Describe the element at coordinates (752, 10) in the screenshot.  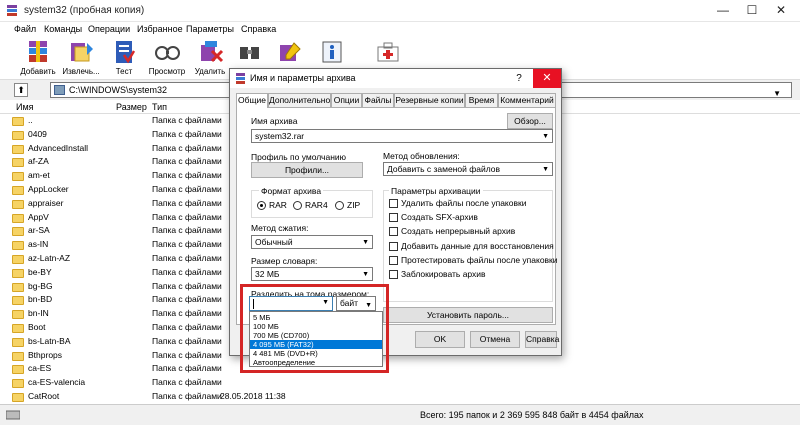
I see `maximize-button: ☐` at that location.